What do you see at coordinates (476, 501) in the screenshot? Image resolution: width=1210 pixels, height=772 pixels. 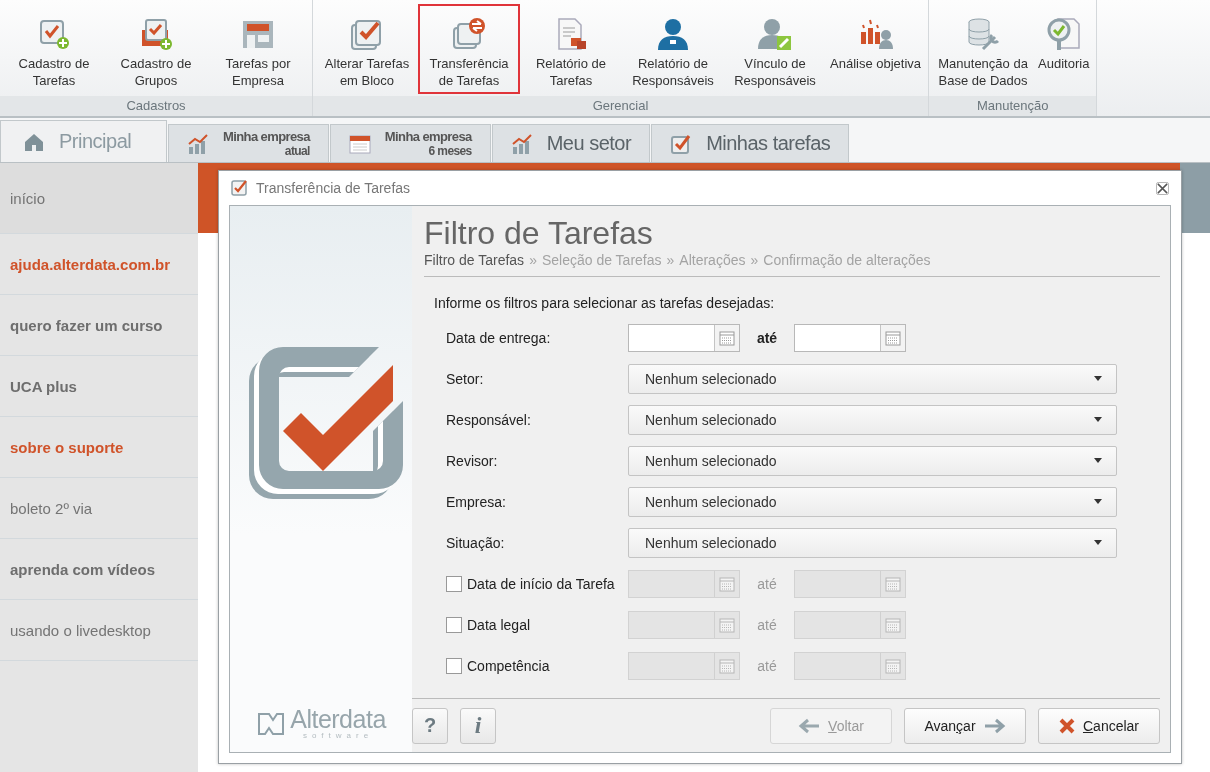 I see `field-label: Empresa:` at bounding box center [476, 501].